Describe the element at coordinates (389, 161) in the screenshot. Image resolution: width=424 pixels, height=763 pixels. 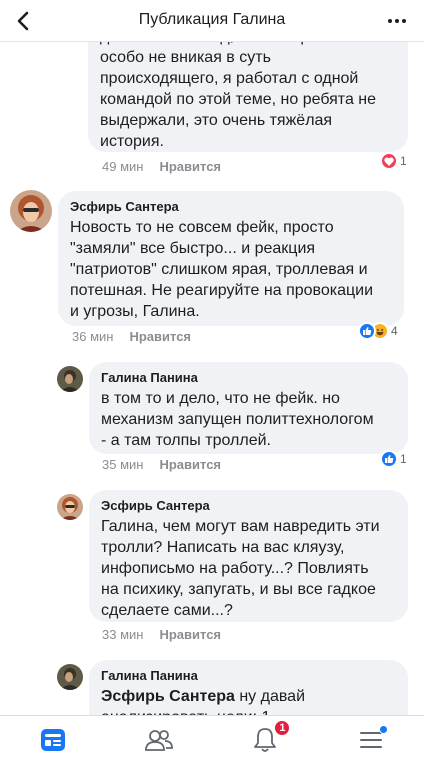
I see `love-reaction-icon` at that location.